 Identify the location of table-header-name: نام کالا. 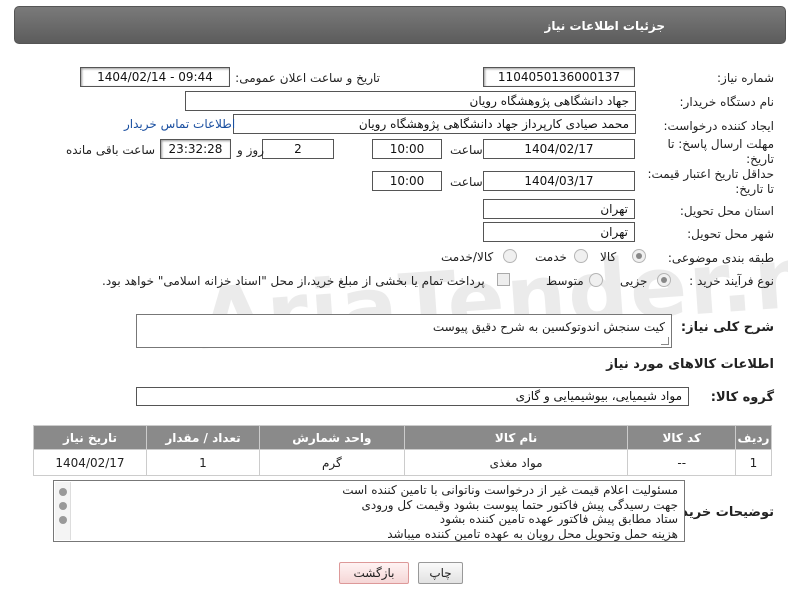
(516, 437).